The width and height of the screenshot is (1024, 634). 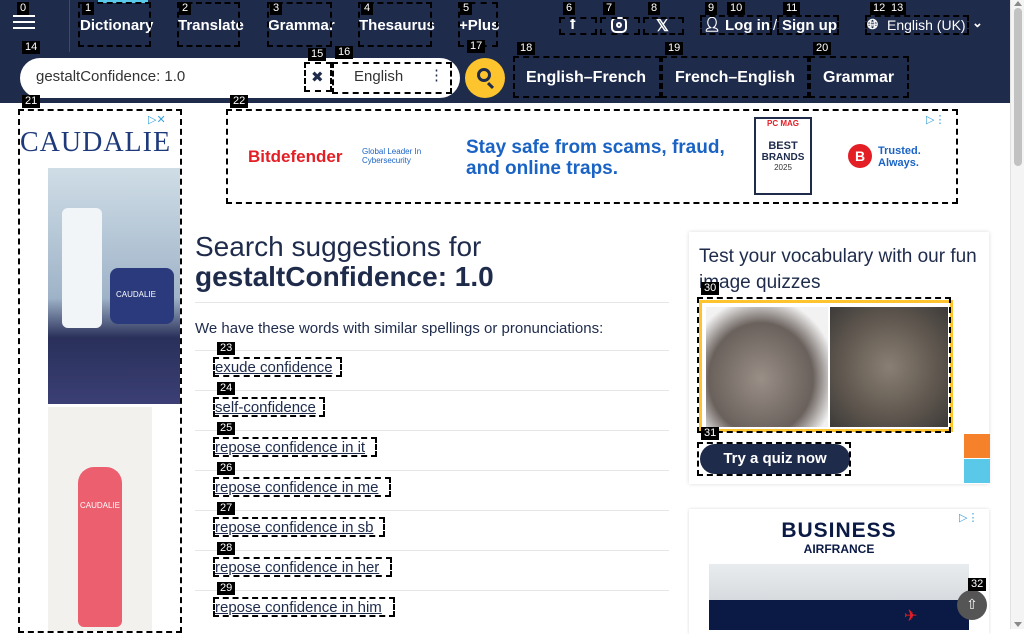 What do you see at coordinates (239, 101) in the screenshot?
I see `index-label: 22` at bounding box center [239, 101].